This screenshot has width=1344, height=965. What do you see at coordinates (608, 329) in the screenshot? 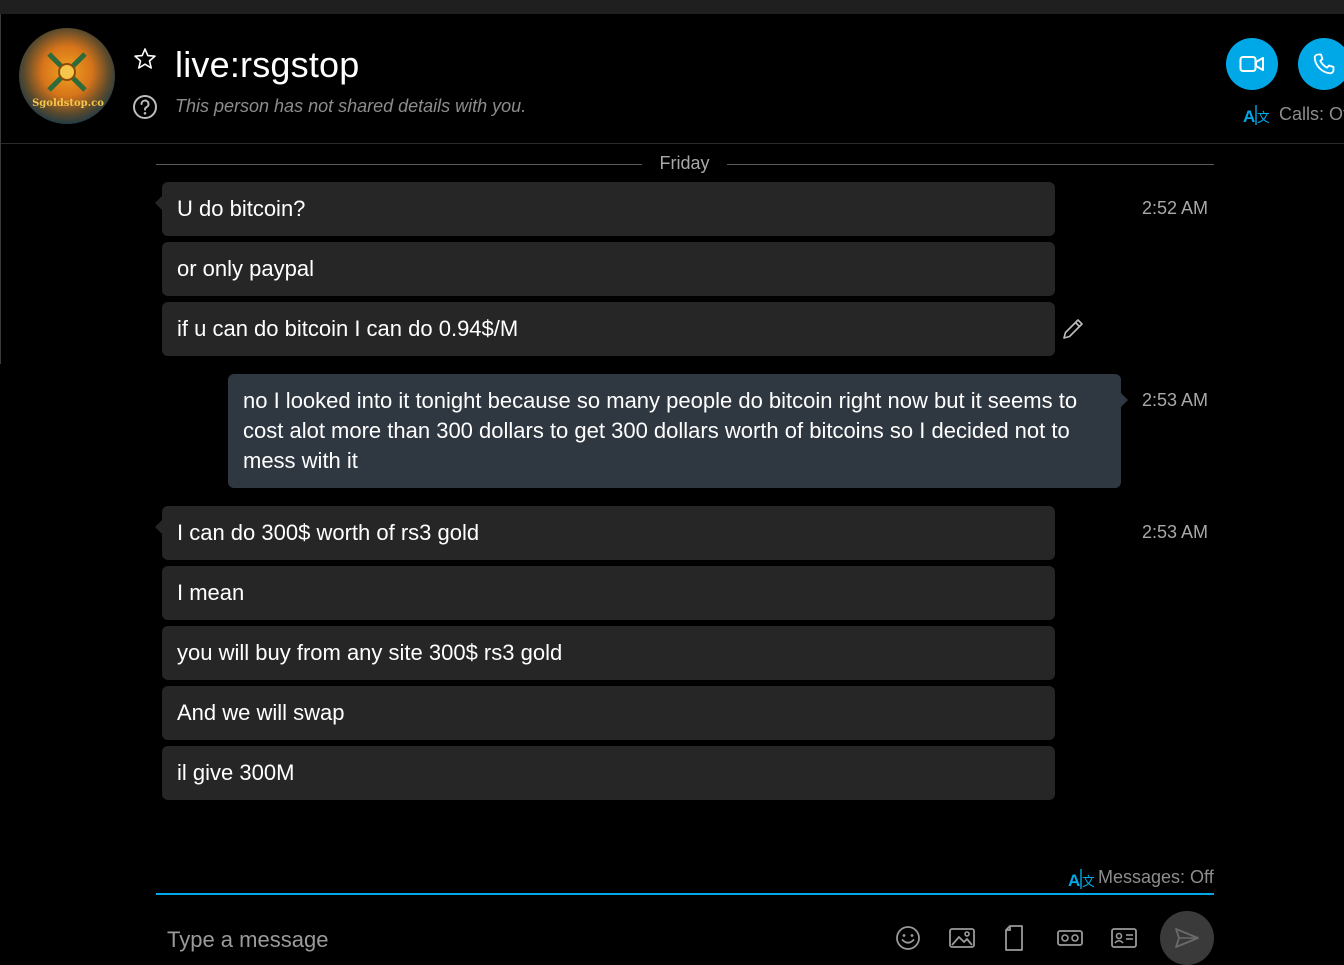
I see `incoming-message: if u can do bitcoin I can do 0.94$/M` at bounding box center [608, 329].